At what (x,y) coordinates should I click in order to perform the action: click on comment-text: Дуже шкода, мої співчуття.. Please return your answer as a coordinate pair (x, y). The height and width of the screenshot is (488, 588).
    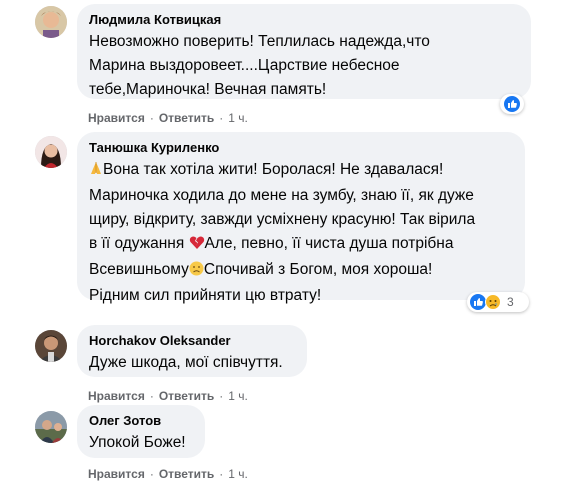
    Looking at the image, I should click on (186, 362).